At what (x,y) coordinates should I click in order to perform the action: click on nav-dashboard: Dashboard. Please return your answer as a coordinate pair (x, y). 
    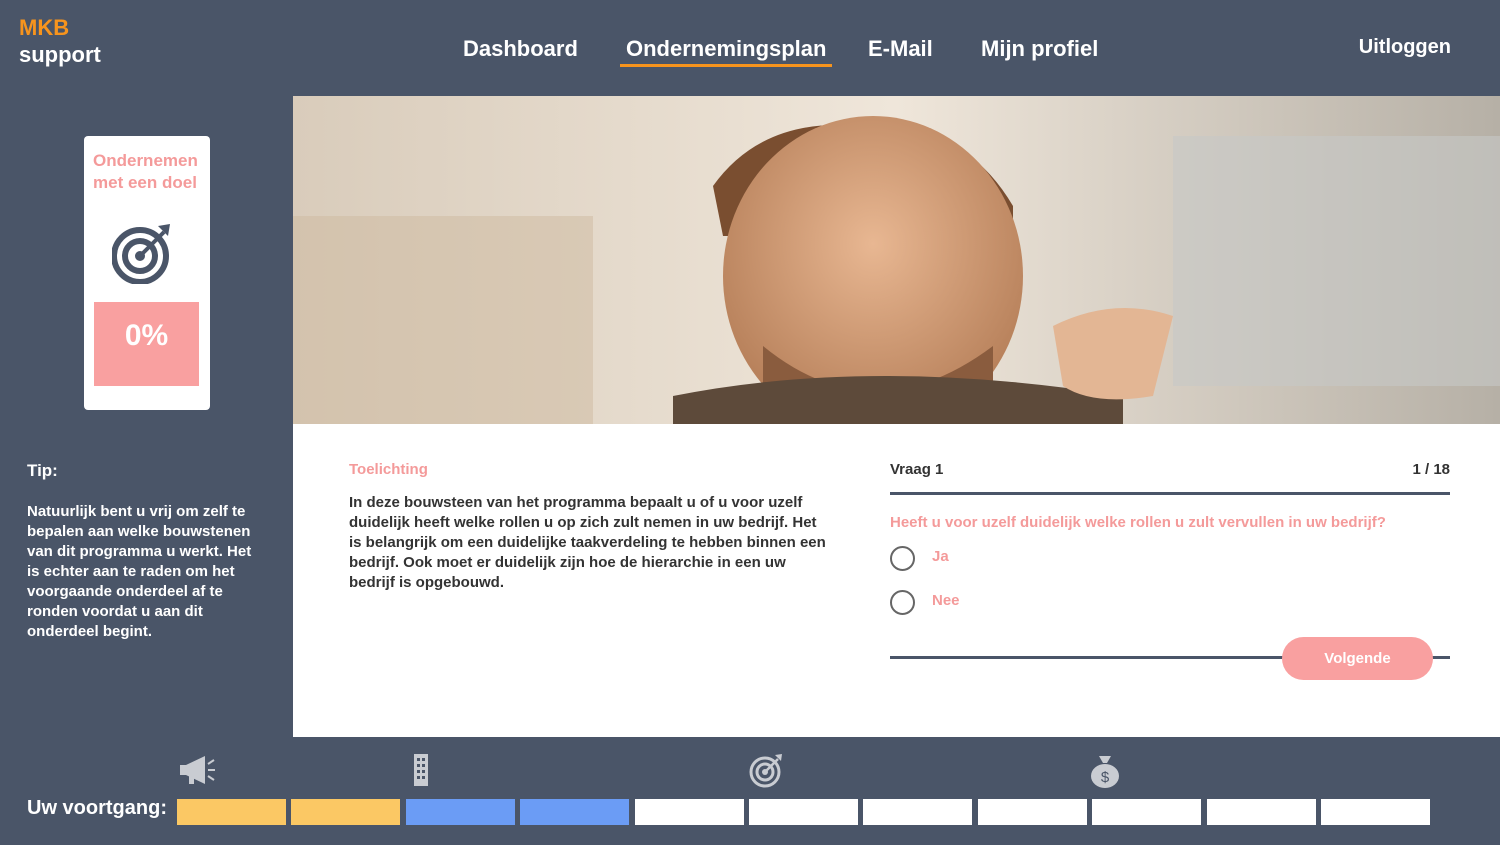
    Looking at the image, I should click on (520, 49).